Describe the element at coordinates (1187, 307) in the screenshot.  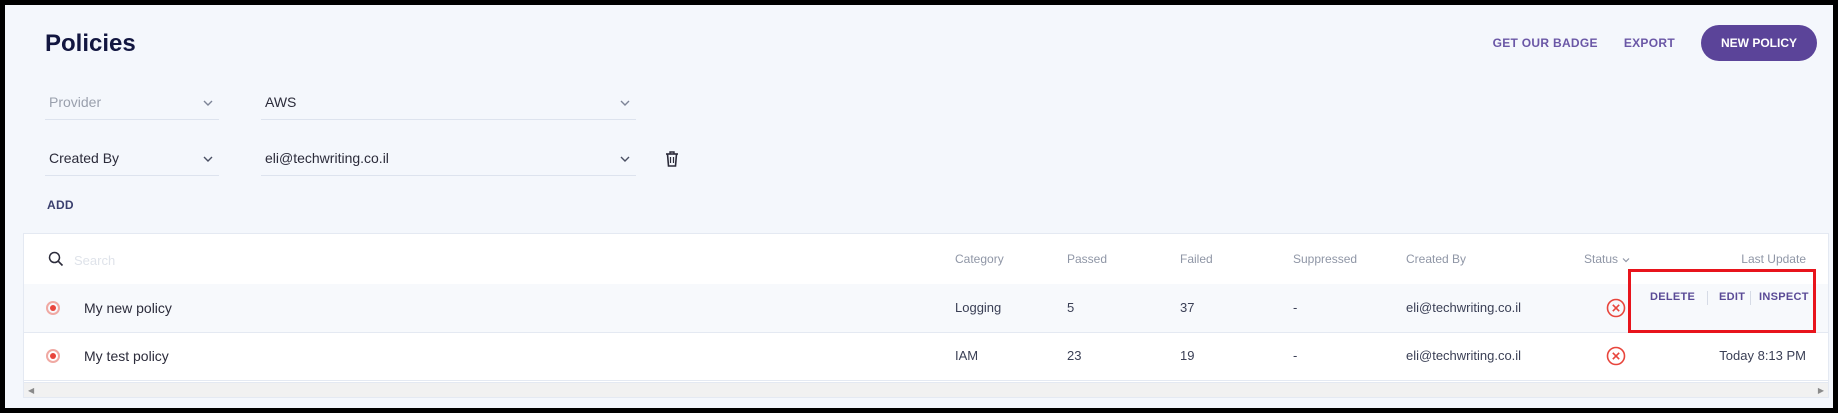
I see `failed-cell: 37` at that location.